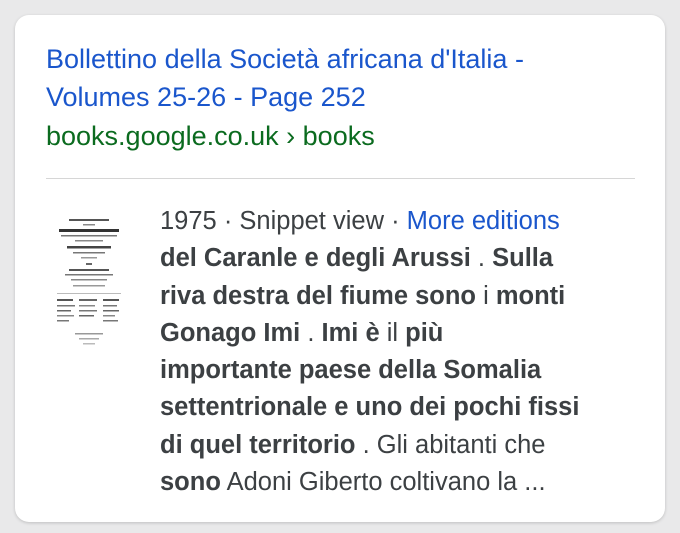 The width and height of the screenshot is (680, 533). What do you see at coordinates (486, 295) in the screenshot?
I see `snippet-text-fragment: i` at bounding box center [486, 295].